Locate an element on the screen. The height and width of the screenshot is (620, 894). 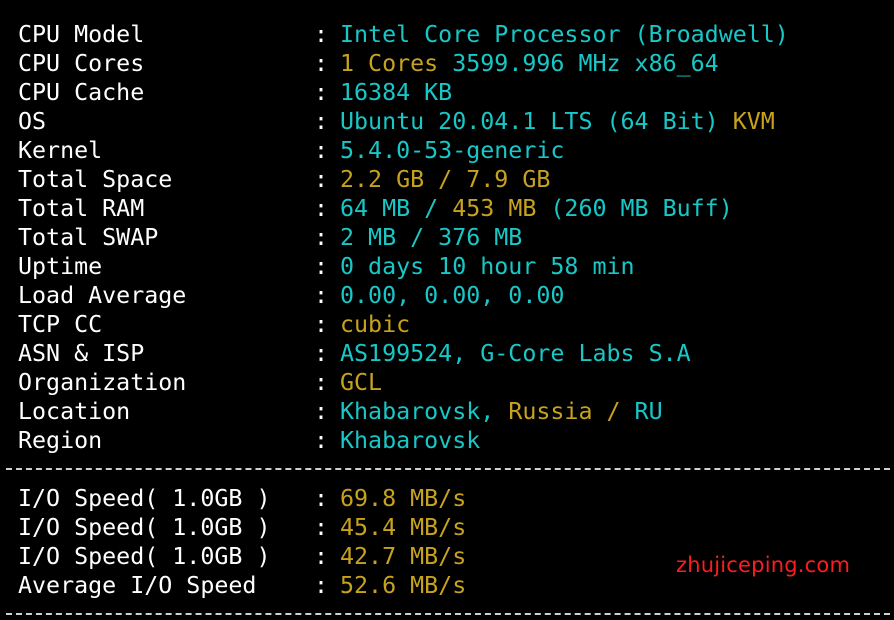
info-value: GCL is located at coordinates (361, 382).